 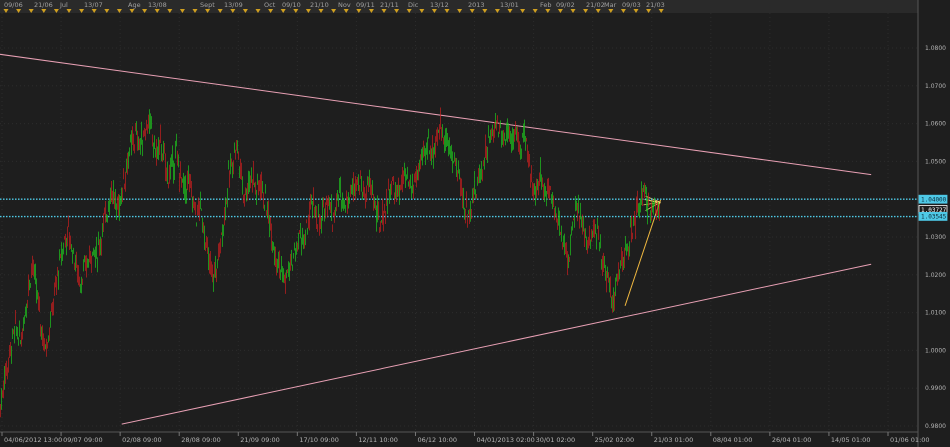 What do you see at coordinates (378, 440) in the screenshot?
I see `x-tick-label: 12/11 10:00` at bounding box center [378, 440].